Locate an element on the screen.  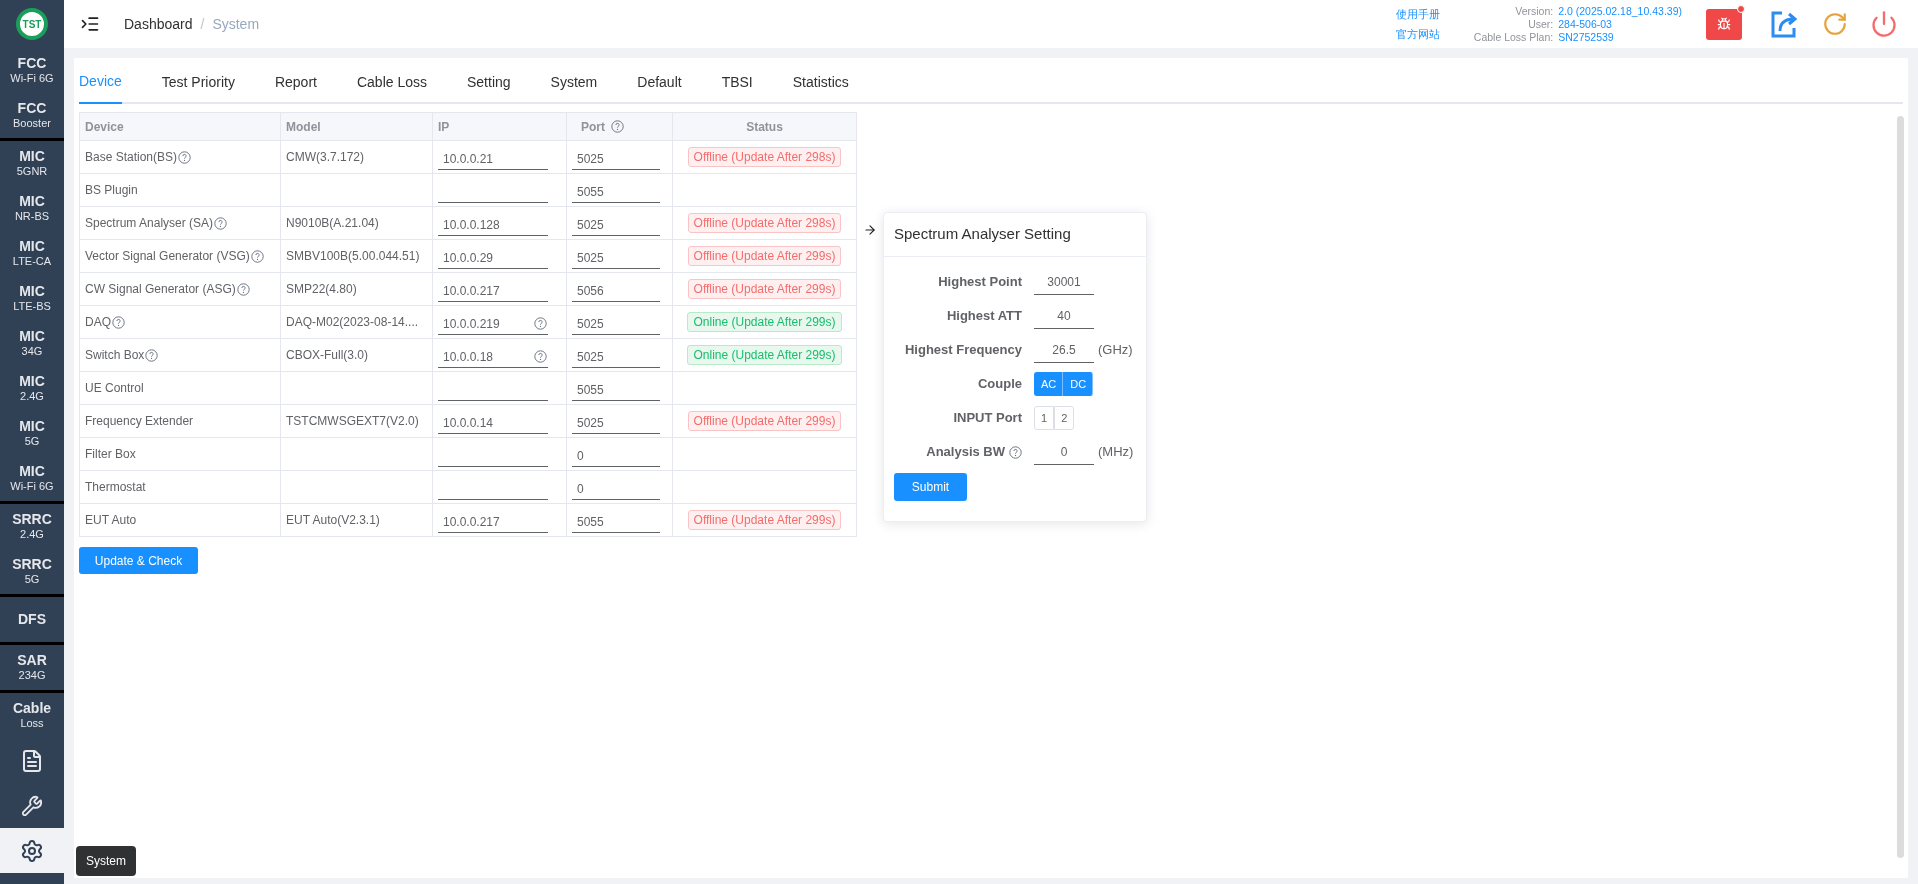
sidebar-item: MIC LTE-BS is located at coordinates (32, 298).